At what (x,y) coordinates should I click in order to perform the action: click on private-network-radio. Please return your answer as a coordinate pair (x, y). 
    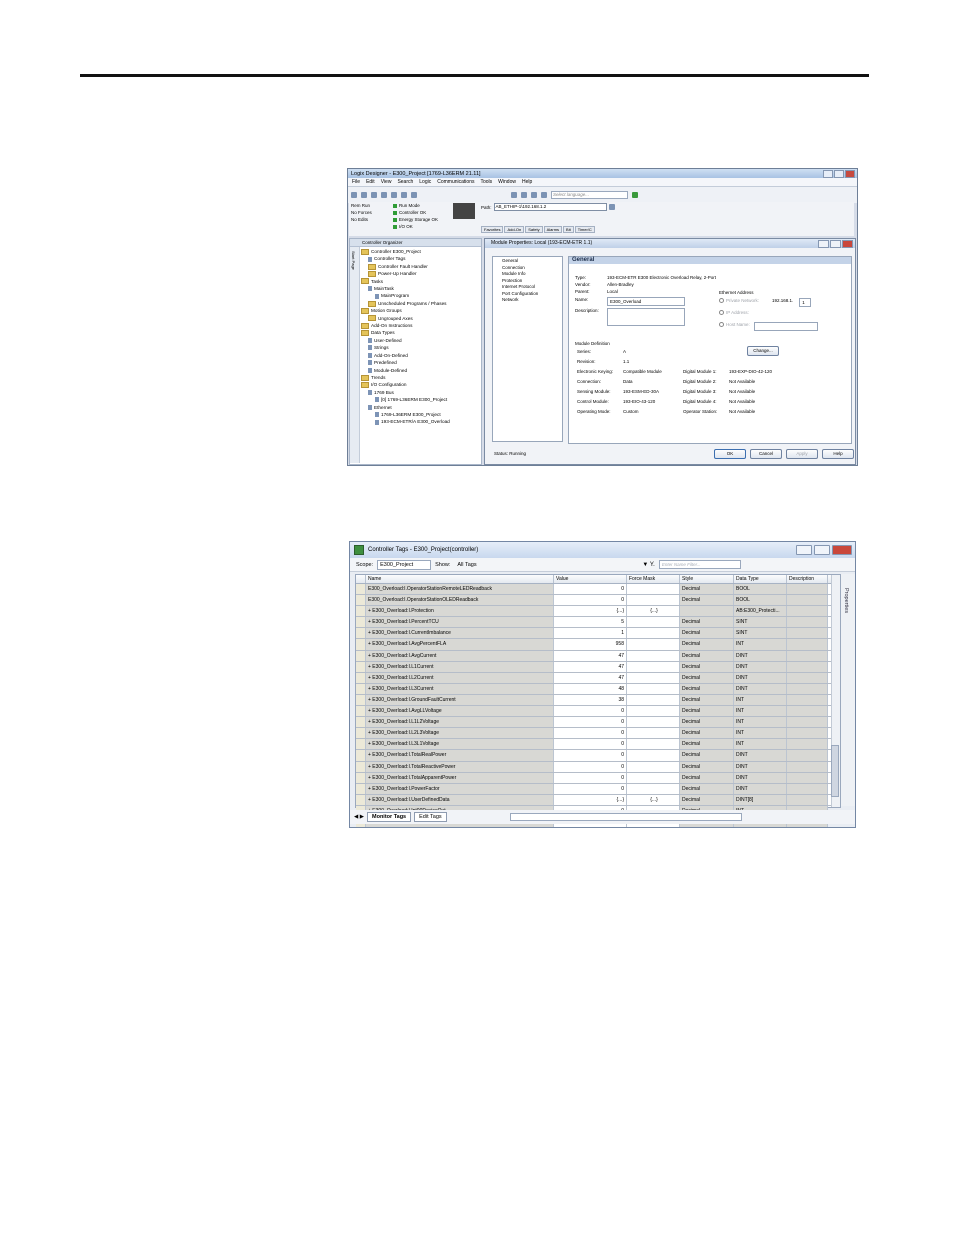
    Looking at the image, I should click on (721, 300).